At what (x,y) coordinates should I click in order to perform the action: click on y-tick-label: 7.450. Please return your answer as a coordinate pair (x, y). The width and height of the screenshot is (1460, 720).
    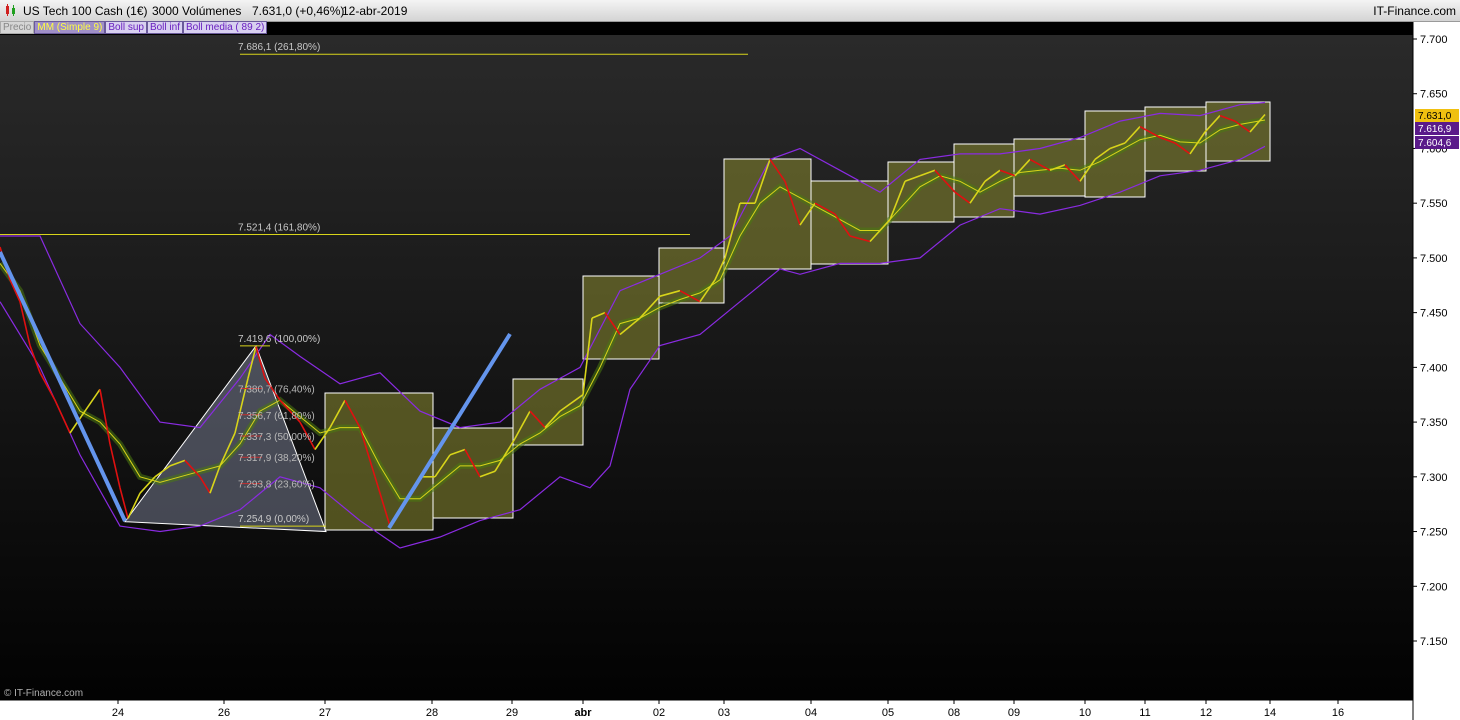
    Looking at the image, I should click on (1434, 314).